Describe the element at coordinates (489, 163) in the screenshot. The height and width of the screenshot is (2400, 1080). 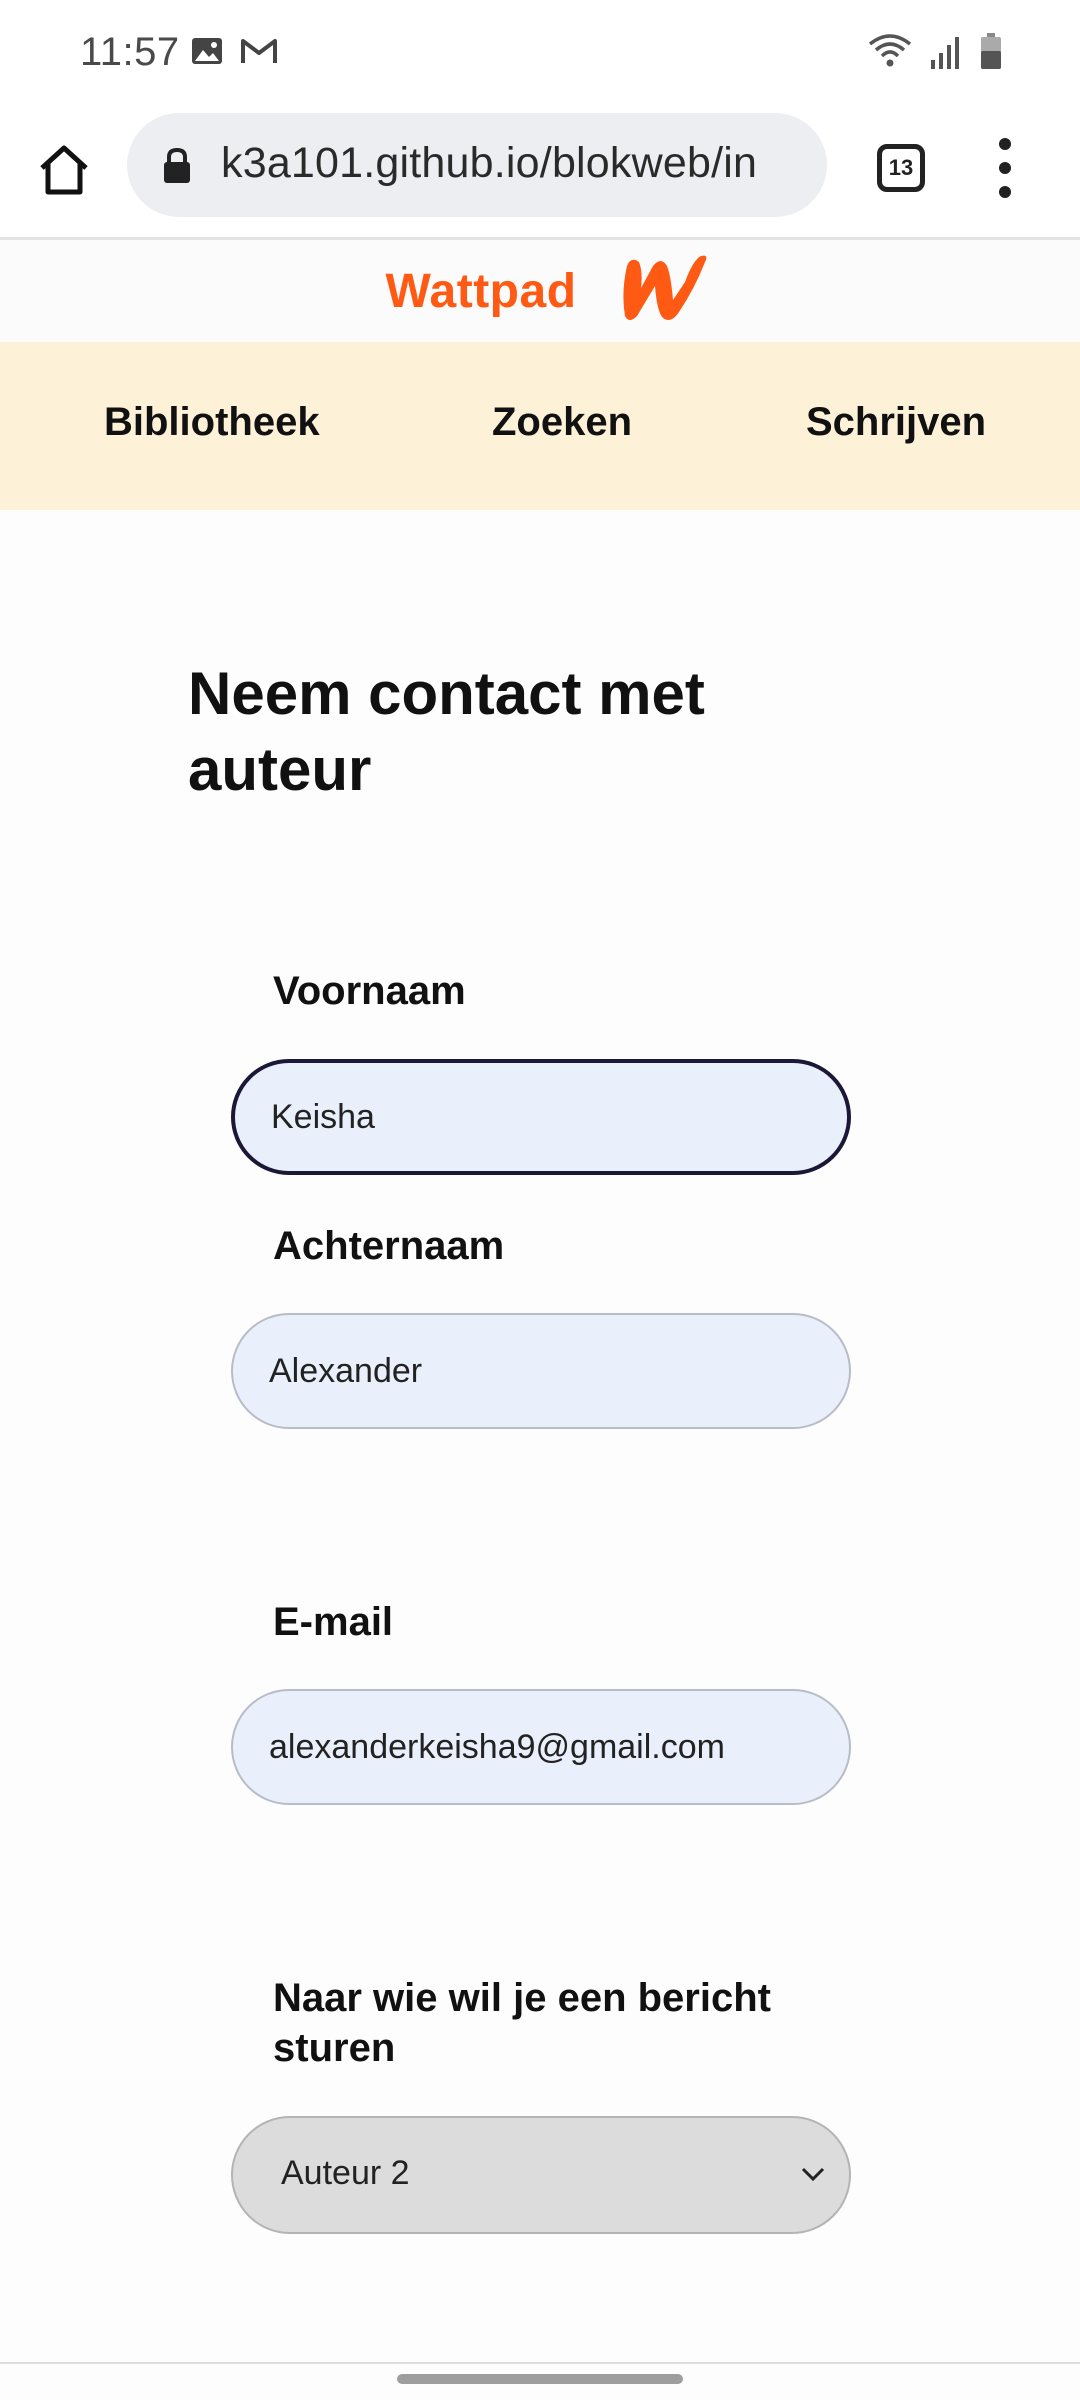
I see `url-text: k3a101.github.io/blokweb/in` at that location.